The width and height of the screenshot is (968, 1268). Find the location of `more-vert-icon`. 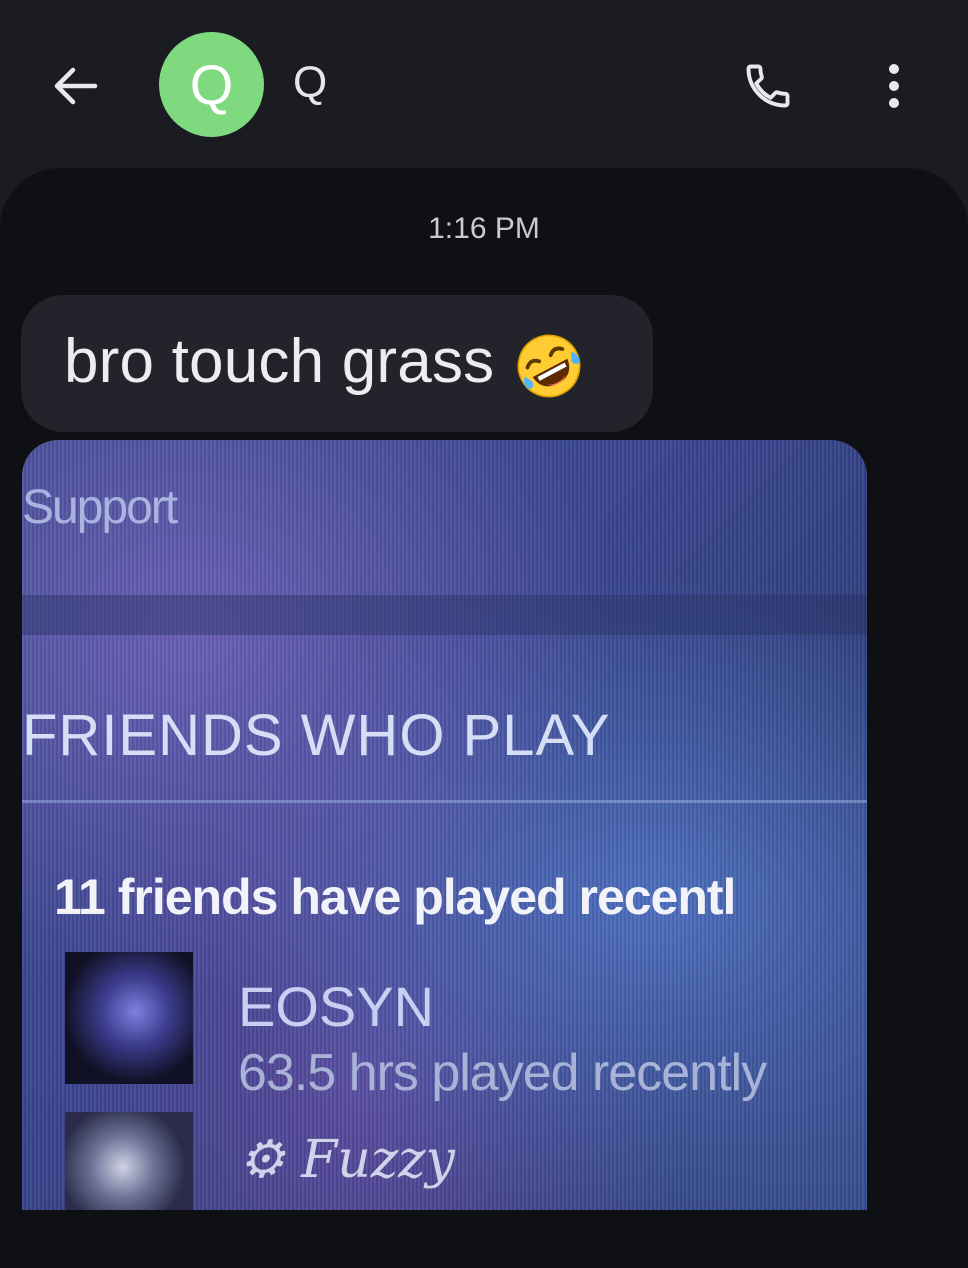

more-vert-icon is located at coordinates (894, 86).